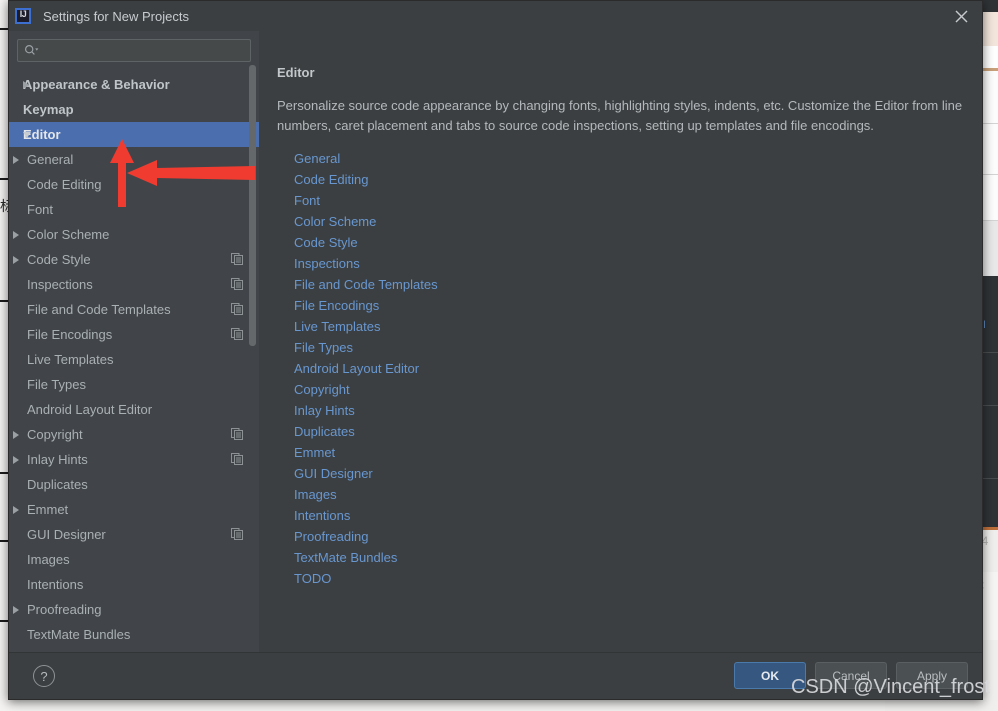  What do you see at coordinates (315, 494) in the screenshot?
I see `content-link-images: Images` at bounding box center [315, 494].